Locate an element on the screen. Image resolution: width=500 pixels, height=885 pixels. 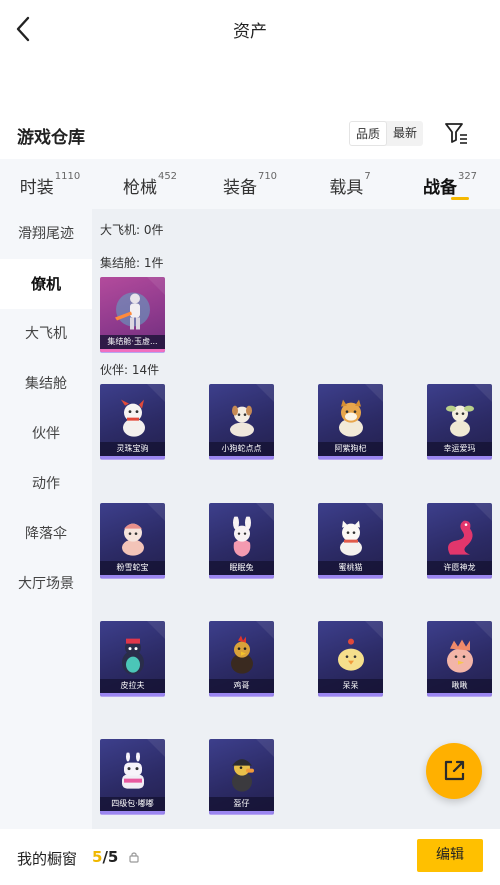
robot-figure-icon is located at coordinates (132, 770).